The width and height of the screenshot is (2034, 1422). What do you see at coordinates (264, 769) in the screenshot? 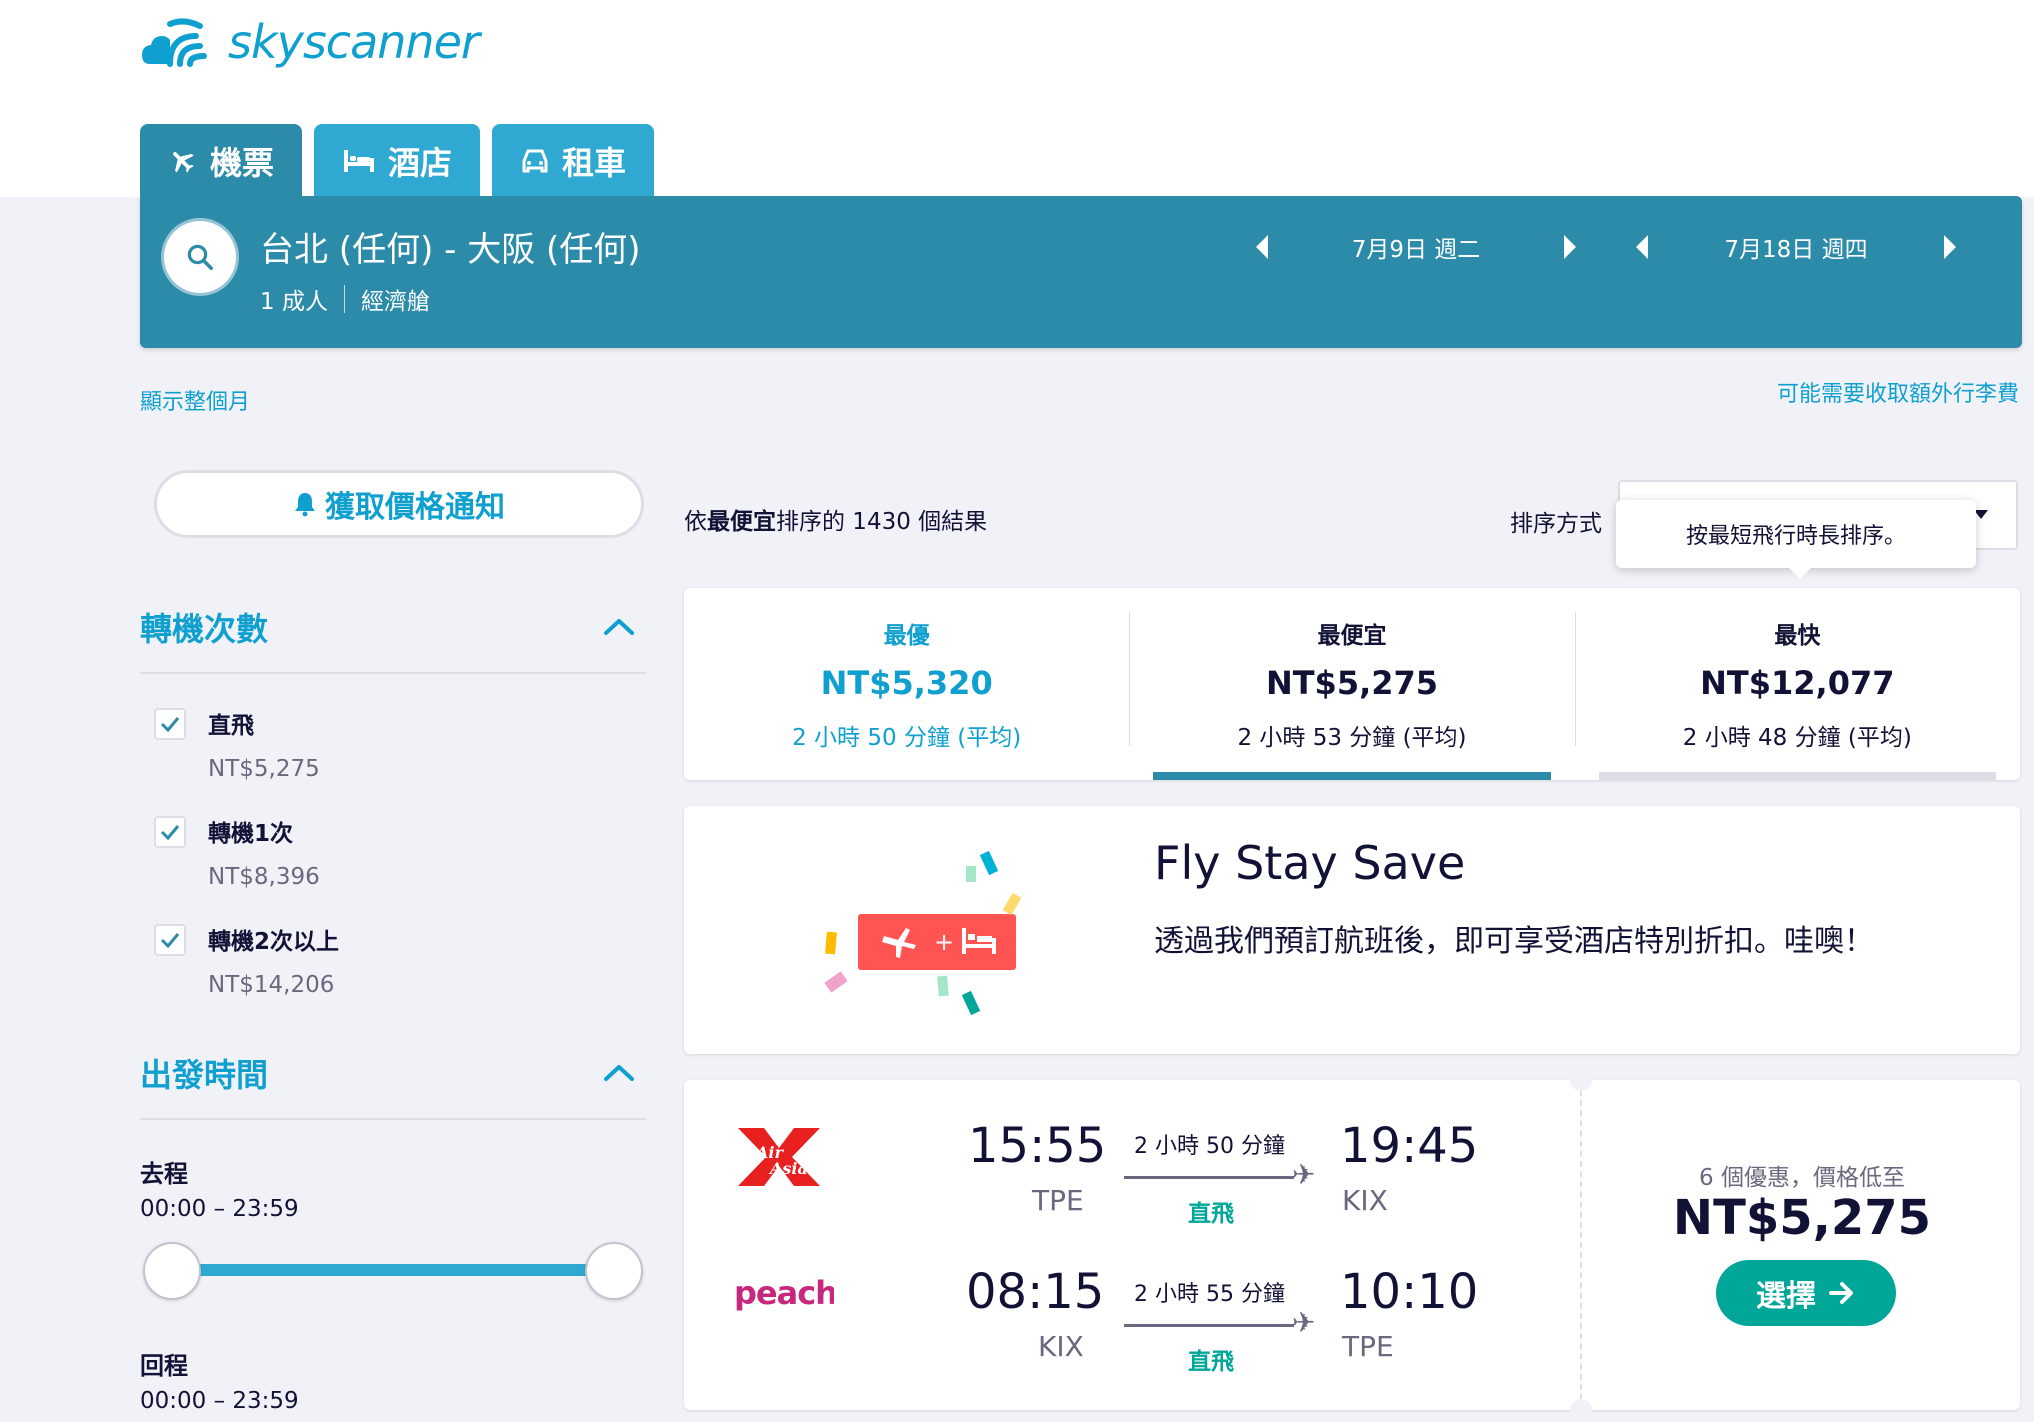
I see `option-price: NT$5,275` at bounding box center [264, 769].